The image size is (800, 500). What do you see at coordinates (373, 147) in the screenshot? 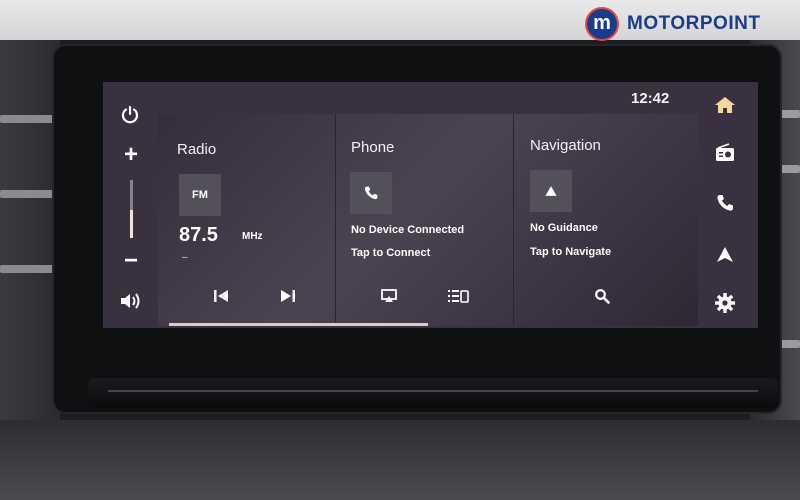
I see `phone-title: Phone` at bounding box center [373, 147].